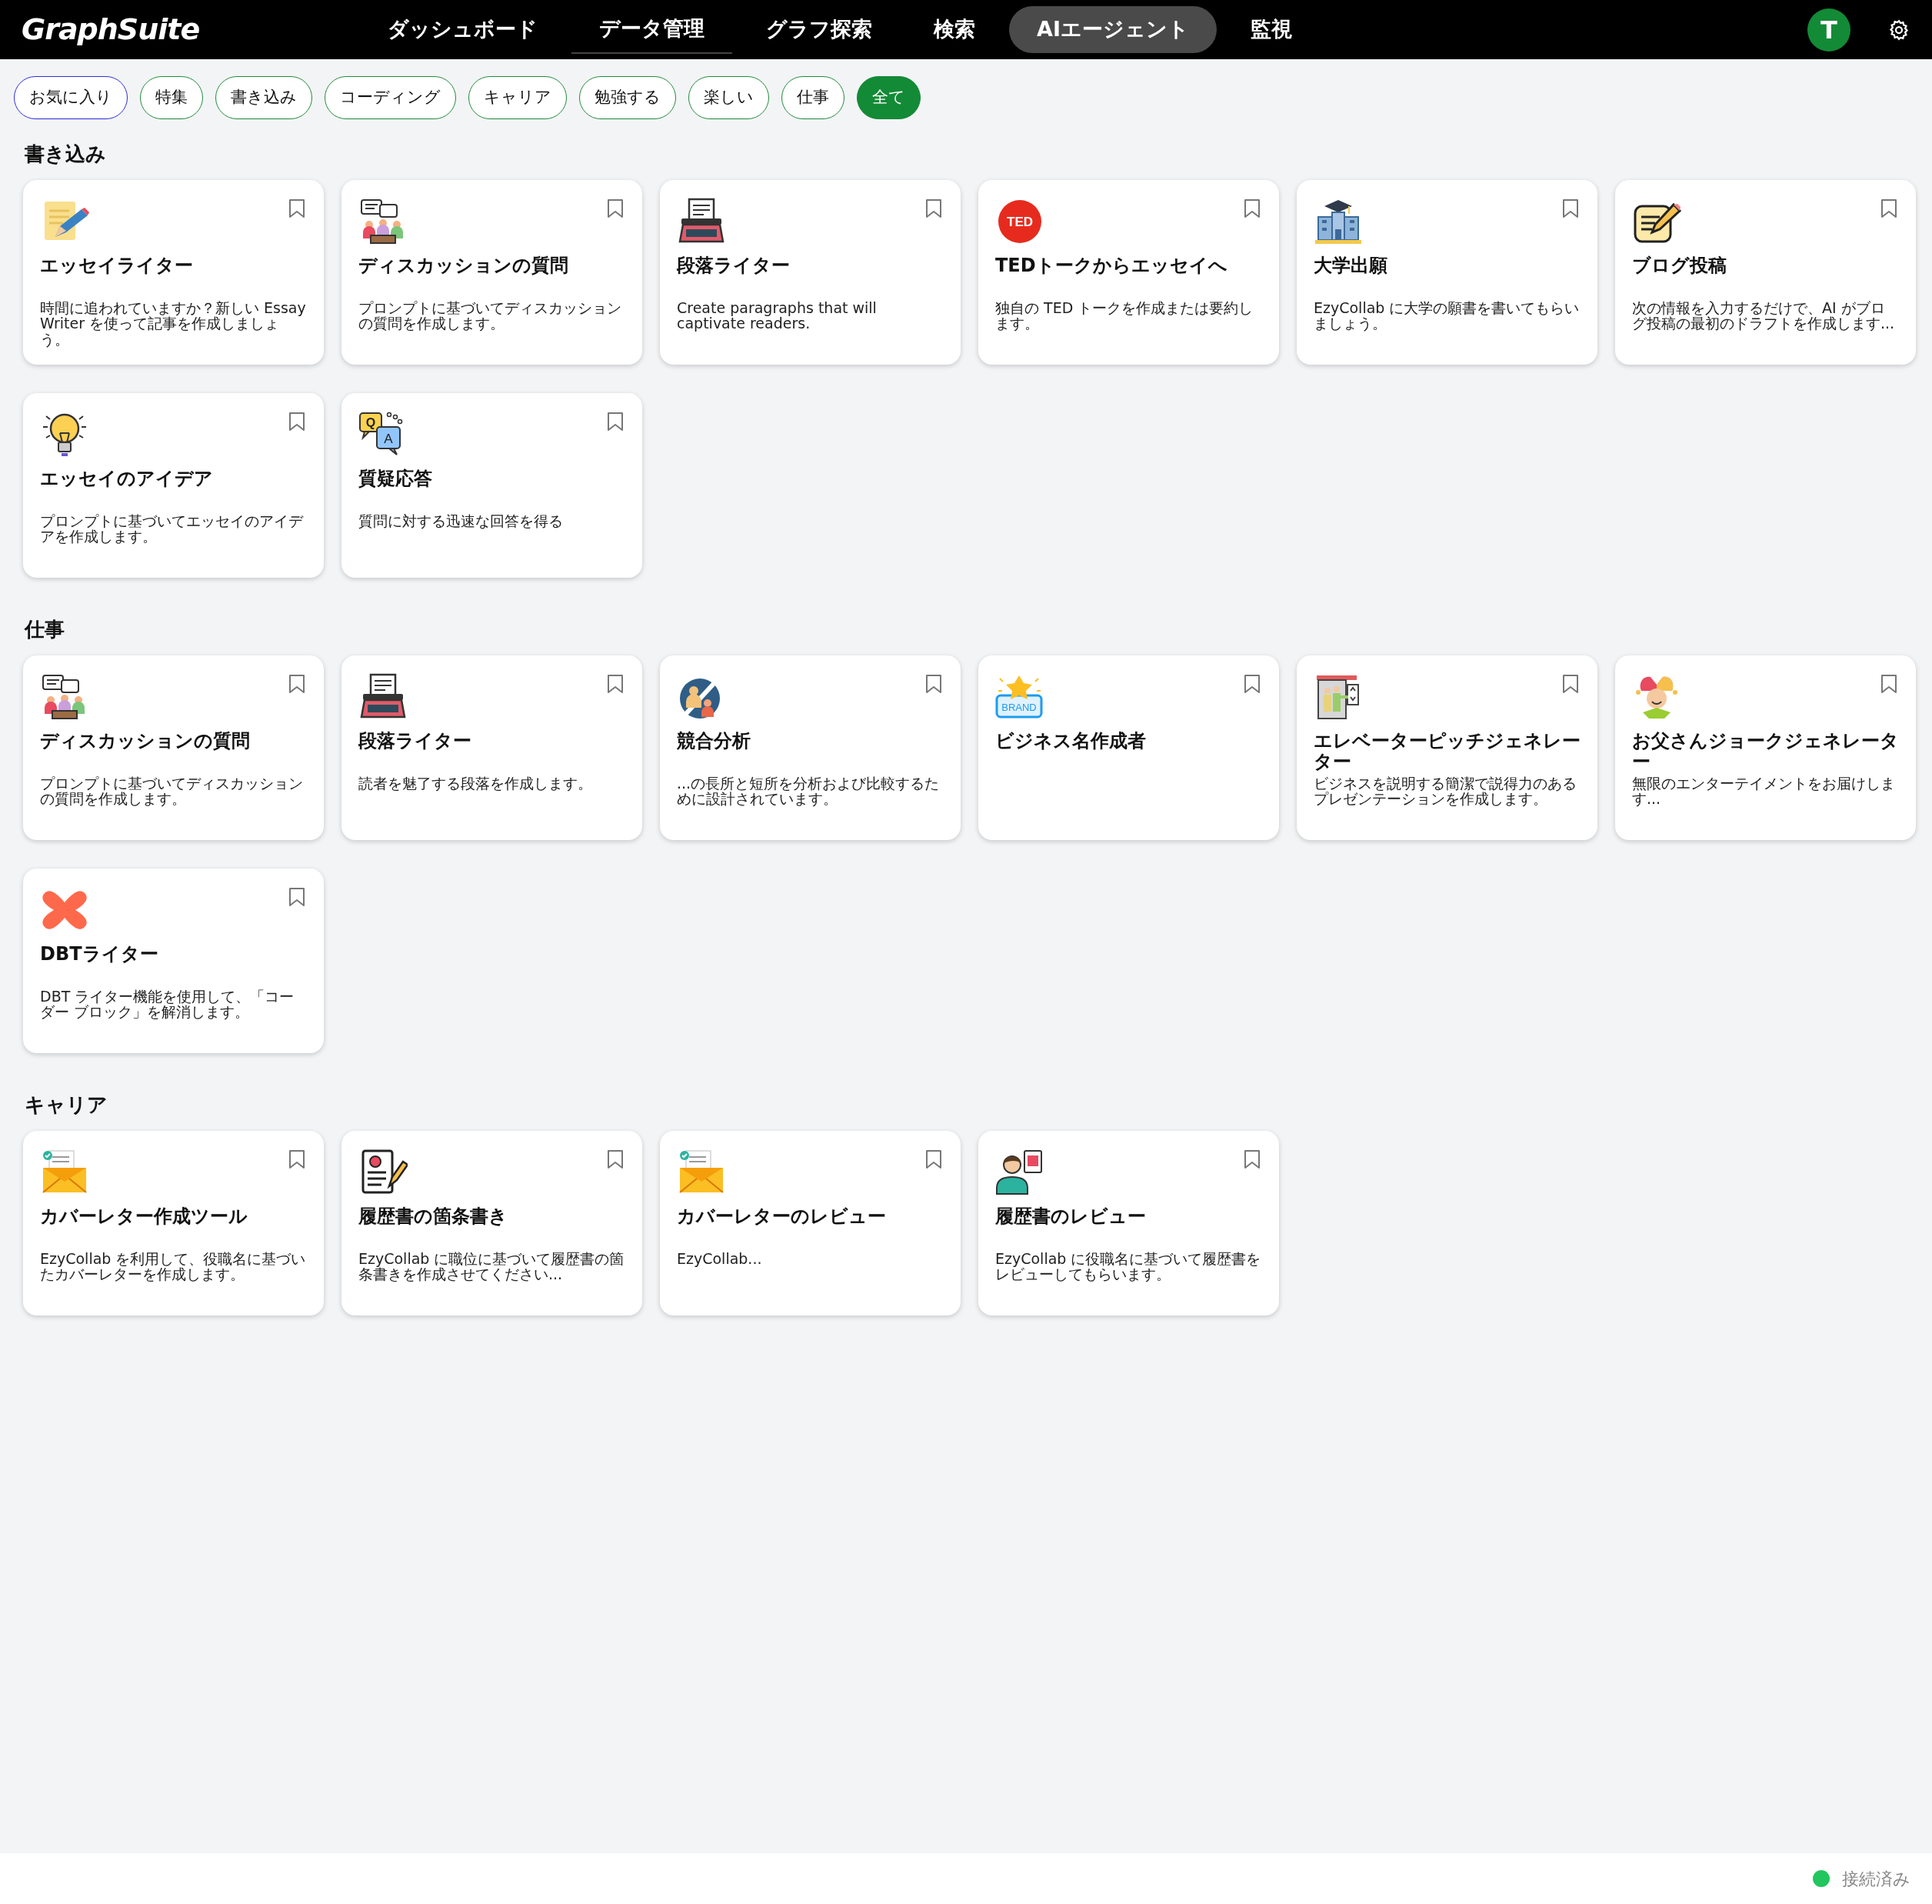 Image resolution: width=1932 pixels, height=1904 pixels. What do you see at coordinates (810, 272) in the screenshot?
I see `agent-card: 段落ライター Create paragraphs that will captivate readers.` at bounding box center [810, 272].